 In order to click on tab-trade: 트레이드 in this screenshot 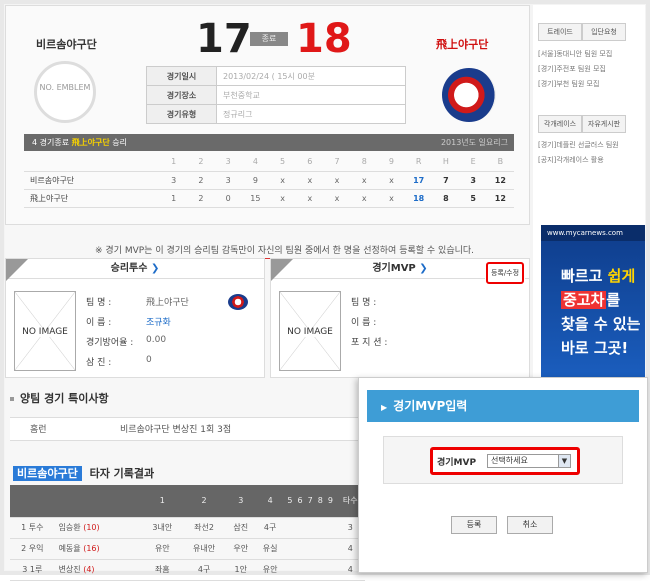, I will do `click(560, 32)`.